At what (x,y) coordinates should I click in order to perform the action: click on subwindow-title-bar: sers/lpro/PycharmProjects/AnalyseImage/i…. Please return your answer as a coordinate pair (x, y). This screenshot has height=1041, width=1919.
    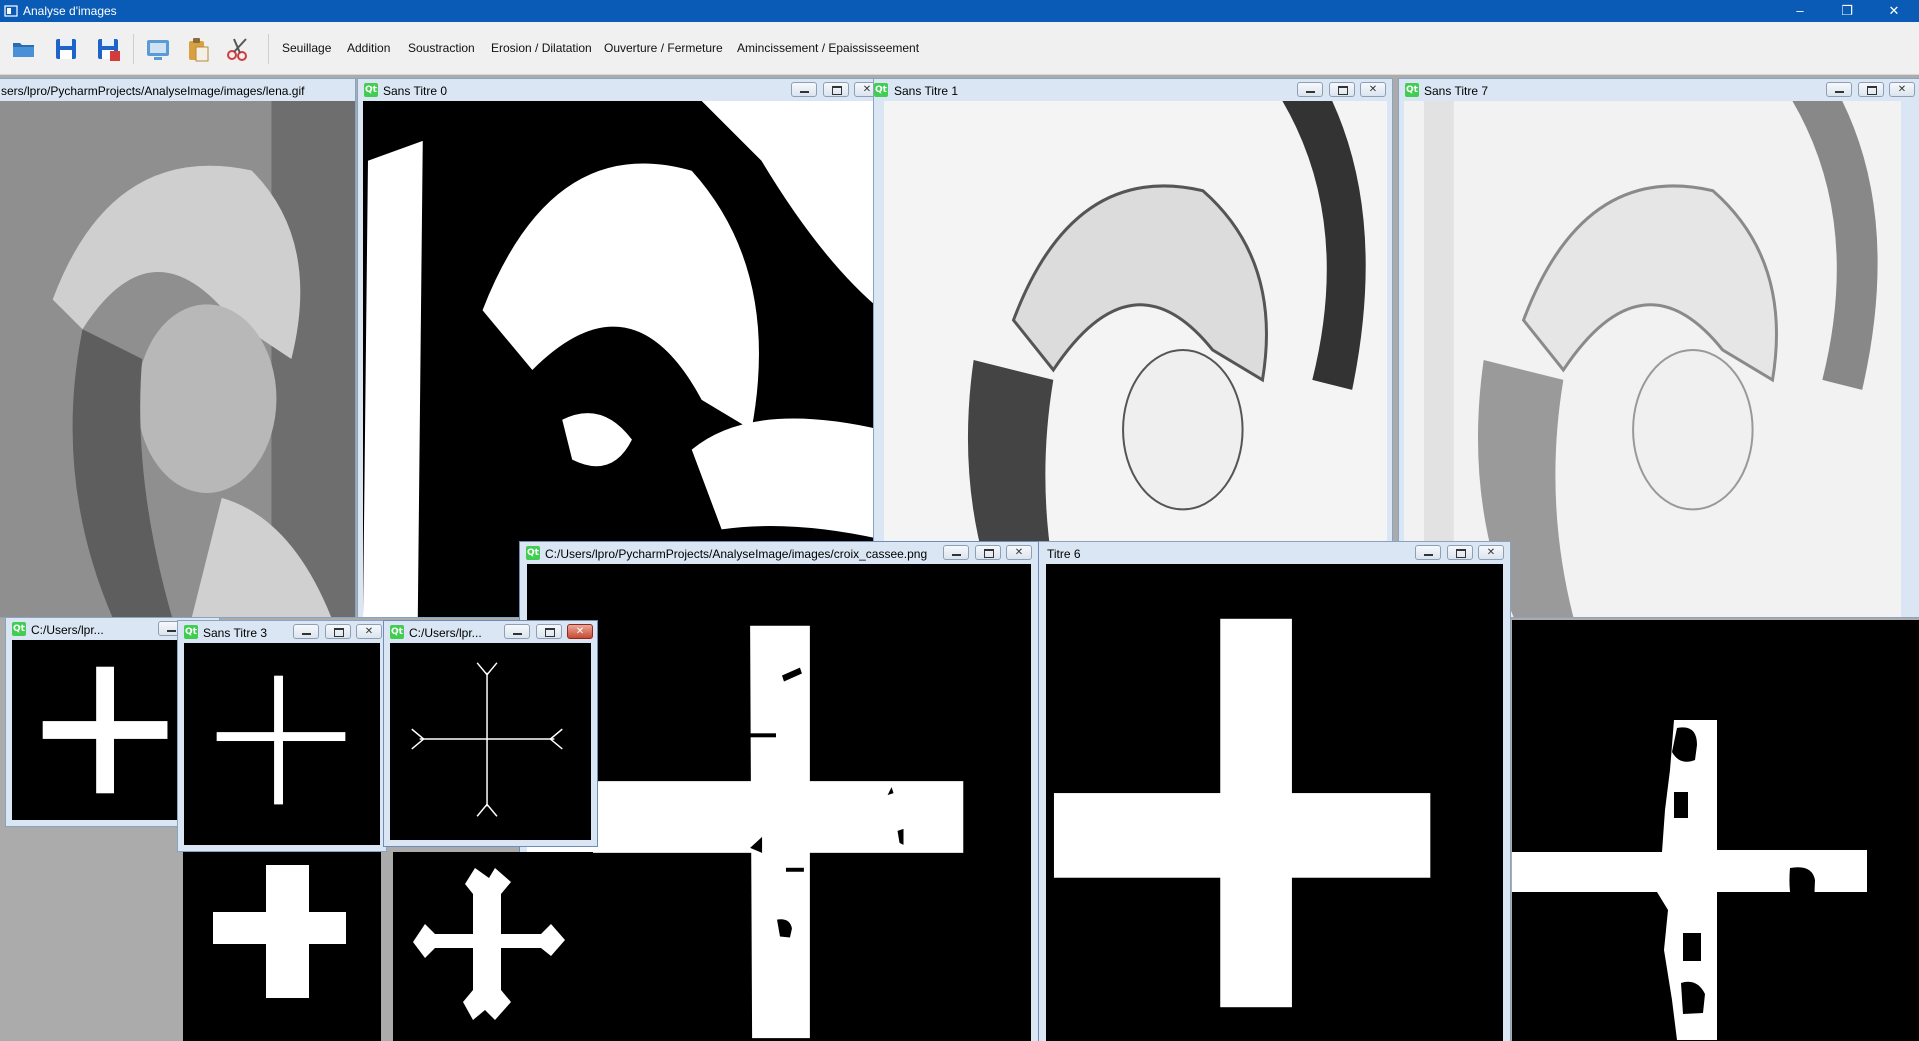
    Looking at the image, I should click on (177, 90).